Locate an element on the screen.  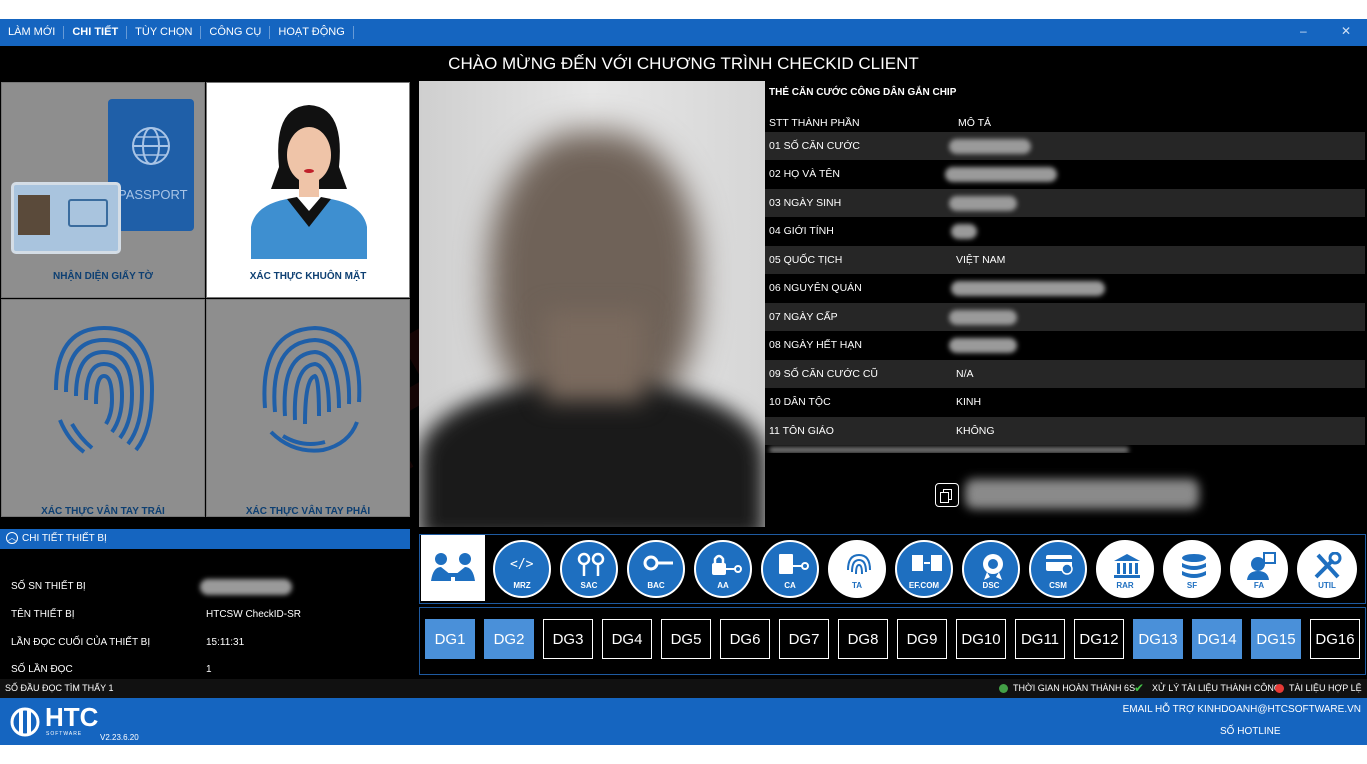
tool-mrz-button: </> MRZ is located at coordinates (522, 569).